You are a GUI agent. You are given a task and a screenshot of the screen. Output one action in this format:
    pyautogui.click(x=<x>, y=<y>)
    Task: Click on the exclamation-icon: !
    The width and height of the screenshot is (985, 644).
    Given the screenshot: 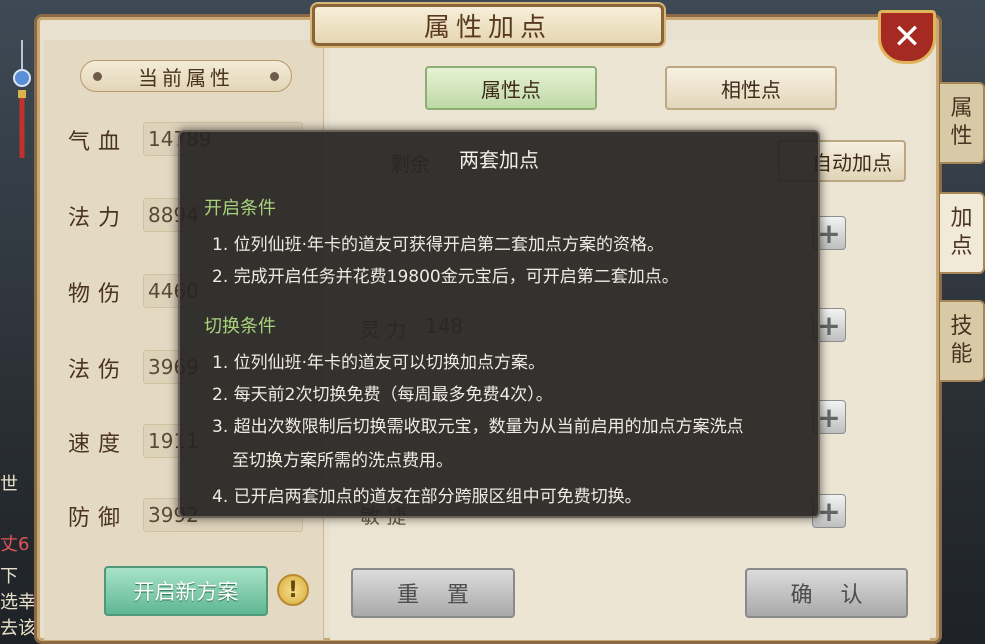 What is the action you would take?
    pyautogui.click(x=293, y=590)
    